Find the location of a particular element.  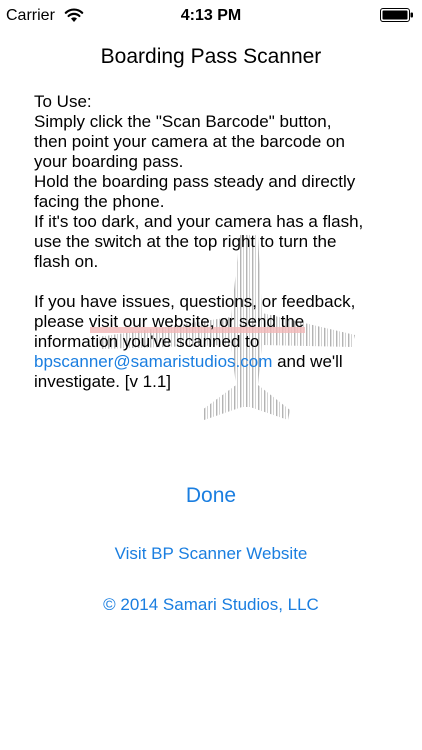

feedback-line: information you've scanned to is located at coordinates (147, 341).